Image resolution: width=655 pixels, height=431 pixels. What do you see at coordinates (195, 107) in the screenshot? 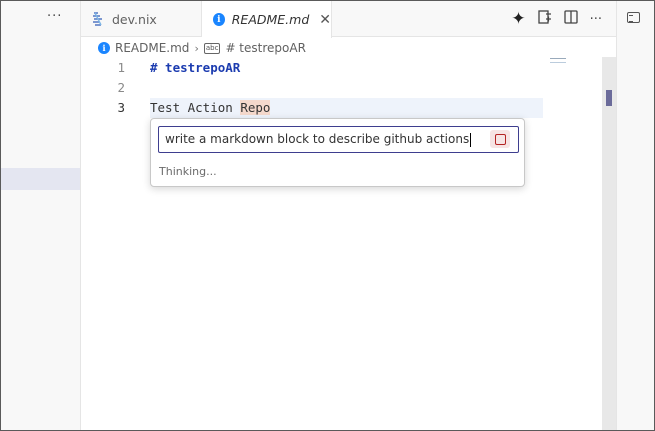
I see `line-text-plain: Test Action` at bounding box center [195, 107].